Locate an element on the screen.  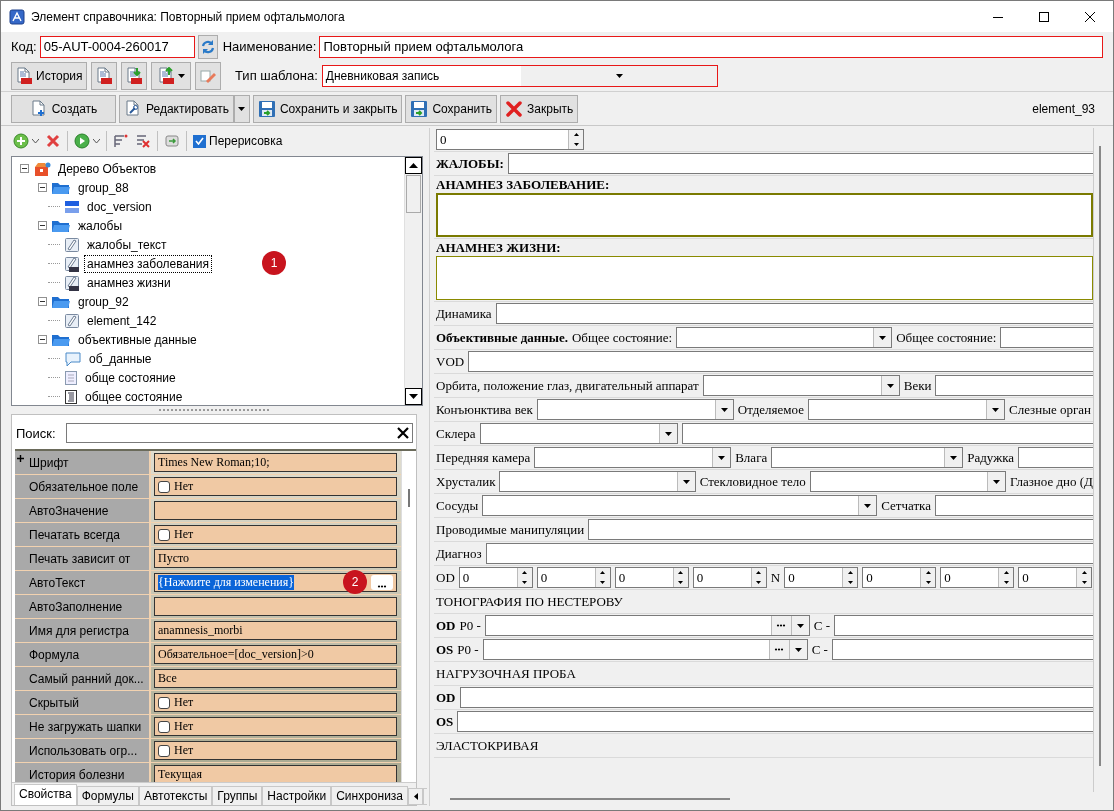
clear-button is located at coordinates (403, 433).